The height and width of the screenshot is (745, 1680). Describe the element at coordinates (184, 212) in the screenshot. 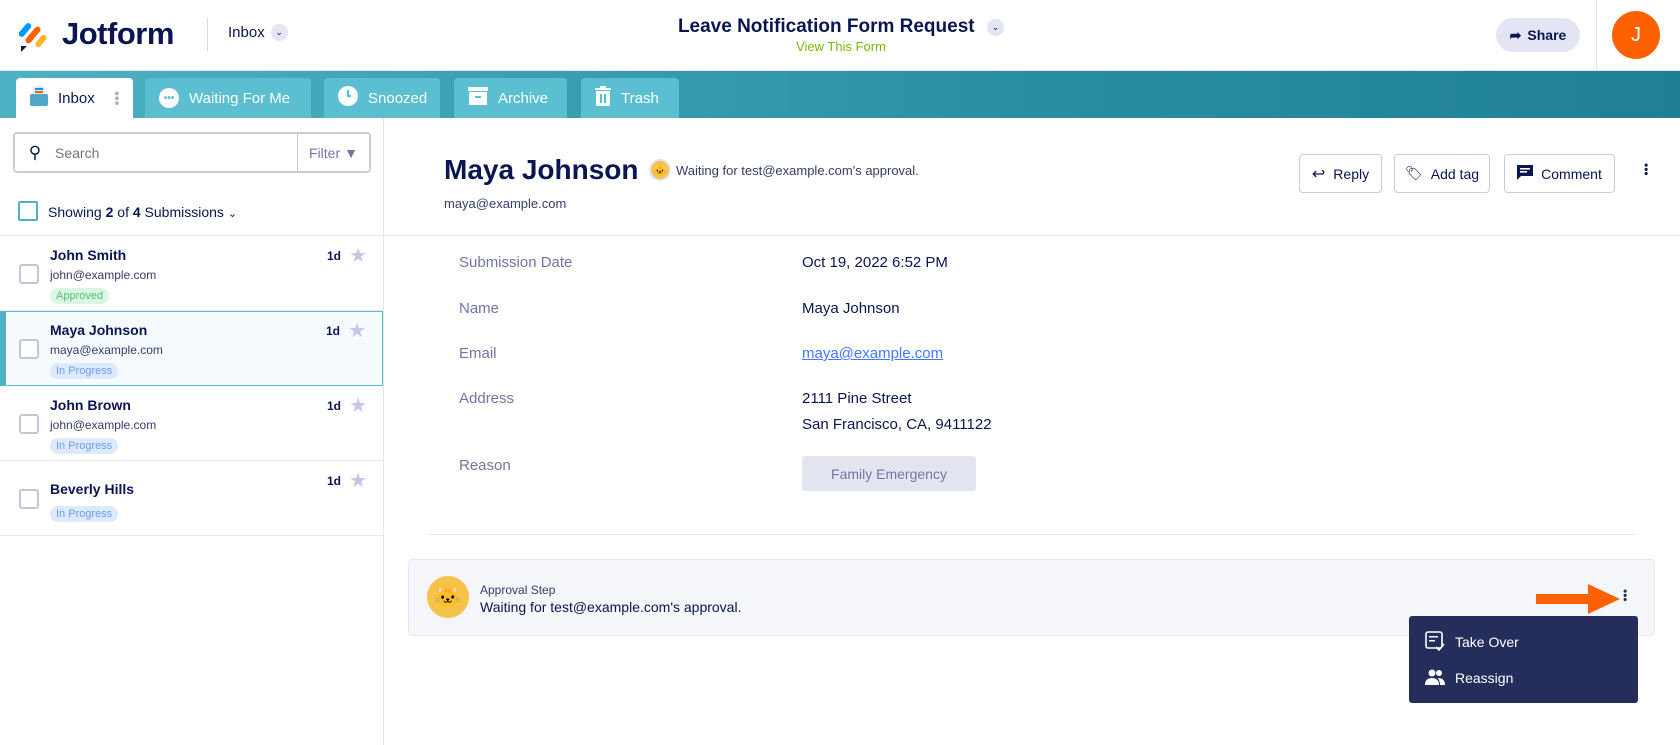

I see `showing-suffix: Submissions` at that location.